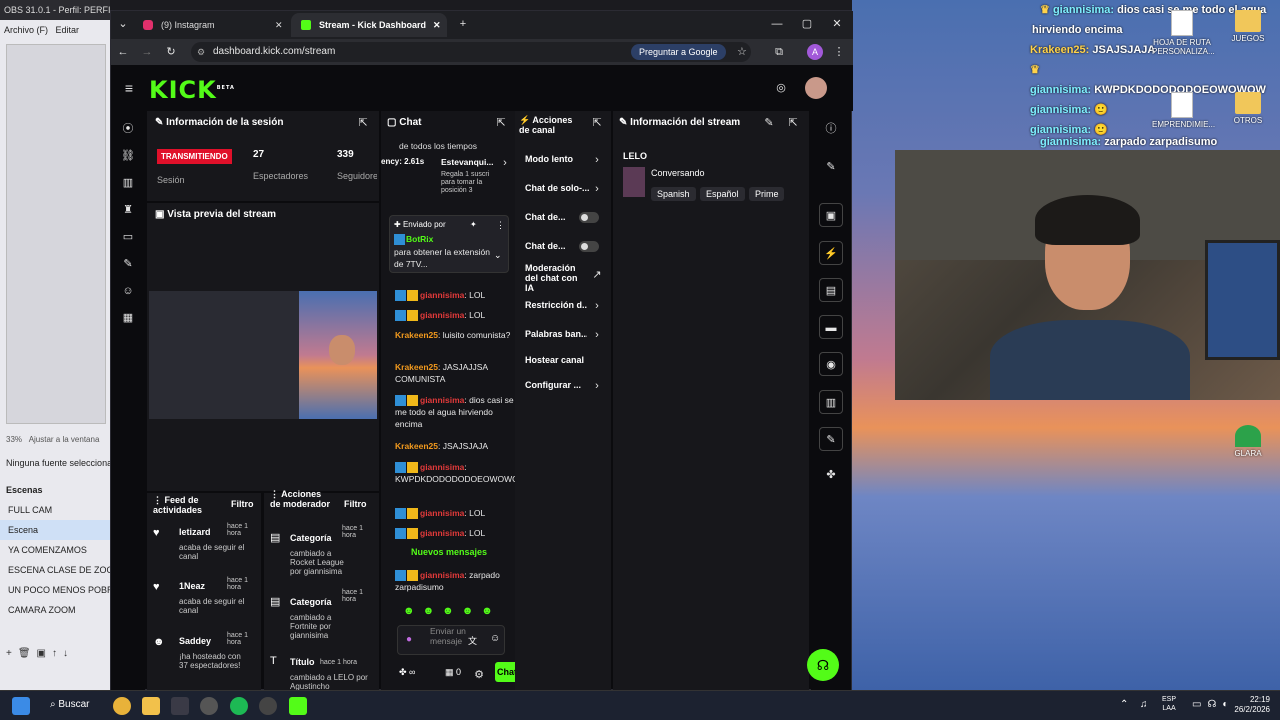 Image resolution: width=1280 pixels, height=720 pixels. Describe the element at coordinates (1248, 26) in the screenshot. I see `desktop-icon-folder: JUEGOS` at that location.